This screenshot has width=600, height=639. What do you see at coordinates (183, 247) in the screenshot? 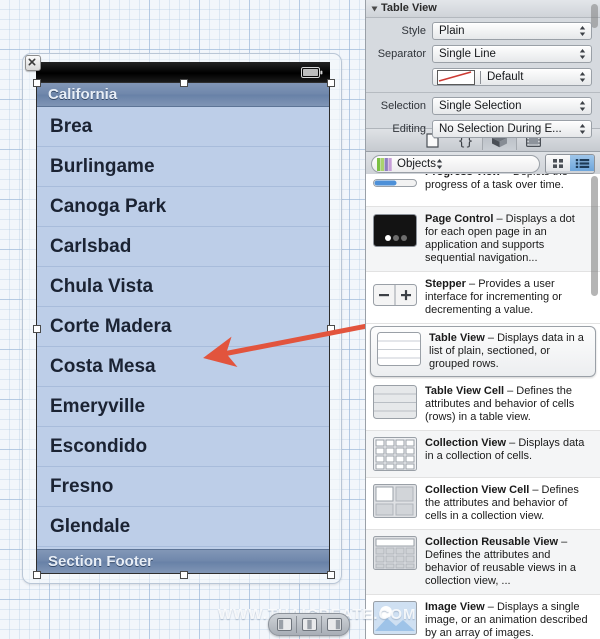
I see `table-view-row: Carlsbad` at bounding box center [183, 247].